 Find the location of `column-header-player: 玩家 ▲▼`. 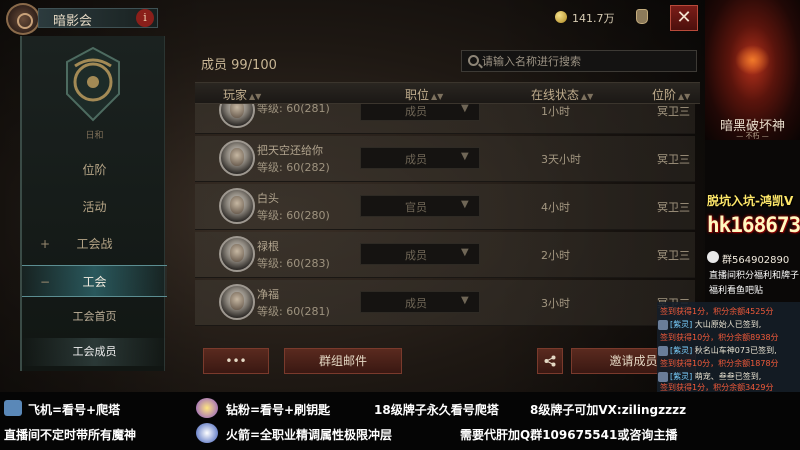

column-header-player: 玩家 ▲▼ is located at coordinates (242, 94).